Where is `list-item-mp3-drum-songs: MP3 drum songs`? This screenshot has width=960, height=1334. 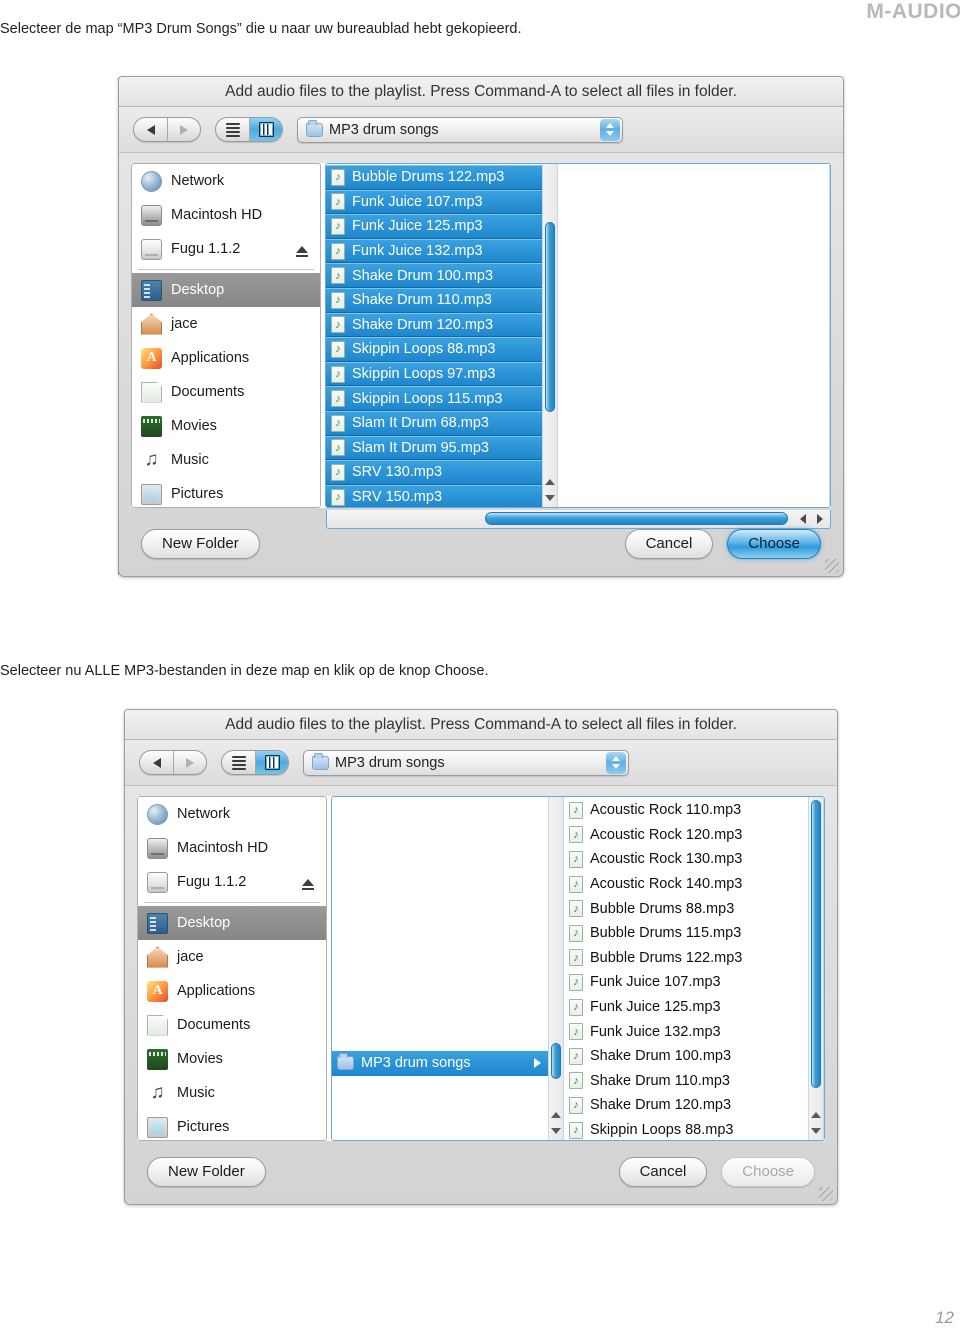
list-item-mp3-drum-songs: MP3 drum songs is located at coordinates (440, 1063).